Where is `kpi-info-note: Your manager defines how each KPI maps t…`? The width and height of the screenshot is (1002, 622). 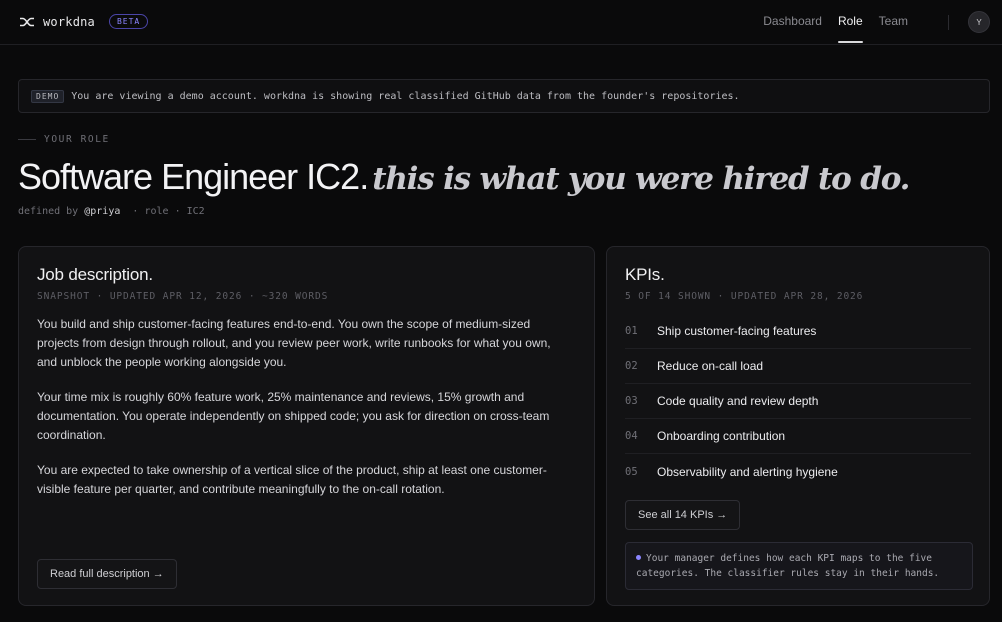 kpi-info-note: Your manager defines how each KPI maps t… is located at coordinates (799, 566).